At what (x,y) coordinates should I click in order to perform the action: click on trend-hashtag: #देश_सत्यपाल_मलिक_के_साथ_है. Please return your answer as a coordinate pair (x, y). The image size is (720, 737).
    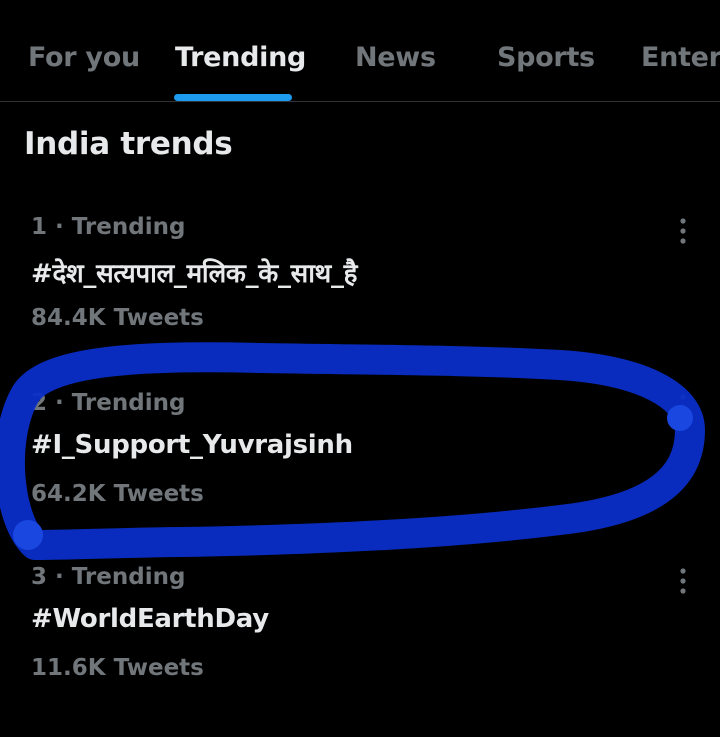
    Looking at the image, I should click on (194, 272).